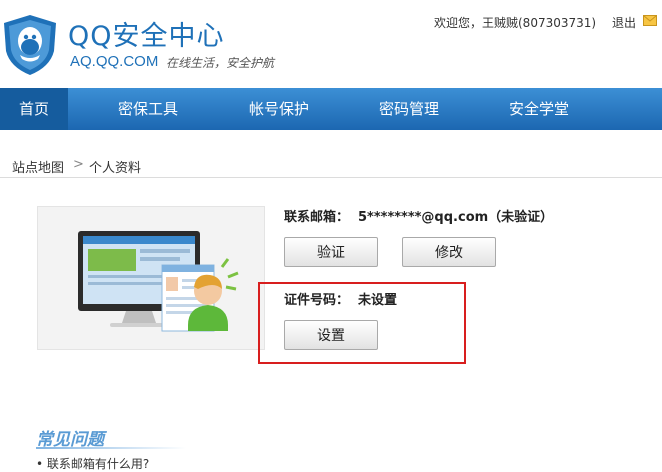 This screenshot has width=662, height=472. What do you see at coordinates (331, 109) in the screenshot?
I see `main-nav: 首页 密保工具 帐号保护 密码管理 安全学堂` at bounding box center [331, 109].